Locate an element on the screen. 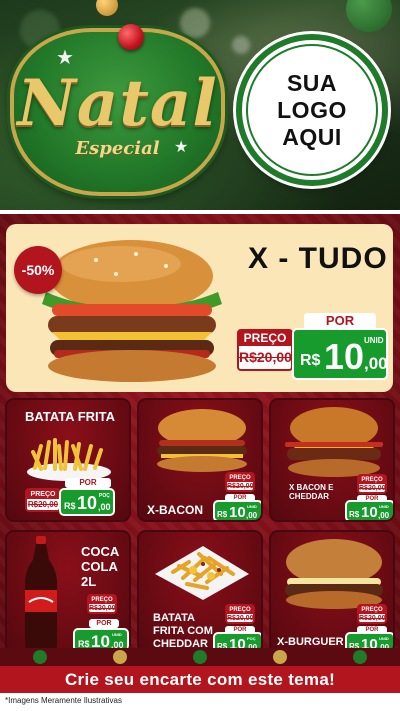  star-icon: ★ is located at coordinates (65, 58).